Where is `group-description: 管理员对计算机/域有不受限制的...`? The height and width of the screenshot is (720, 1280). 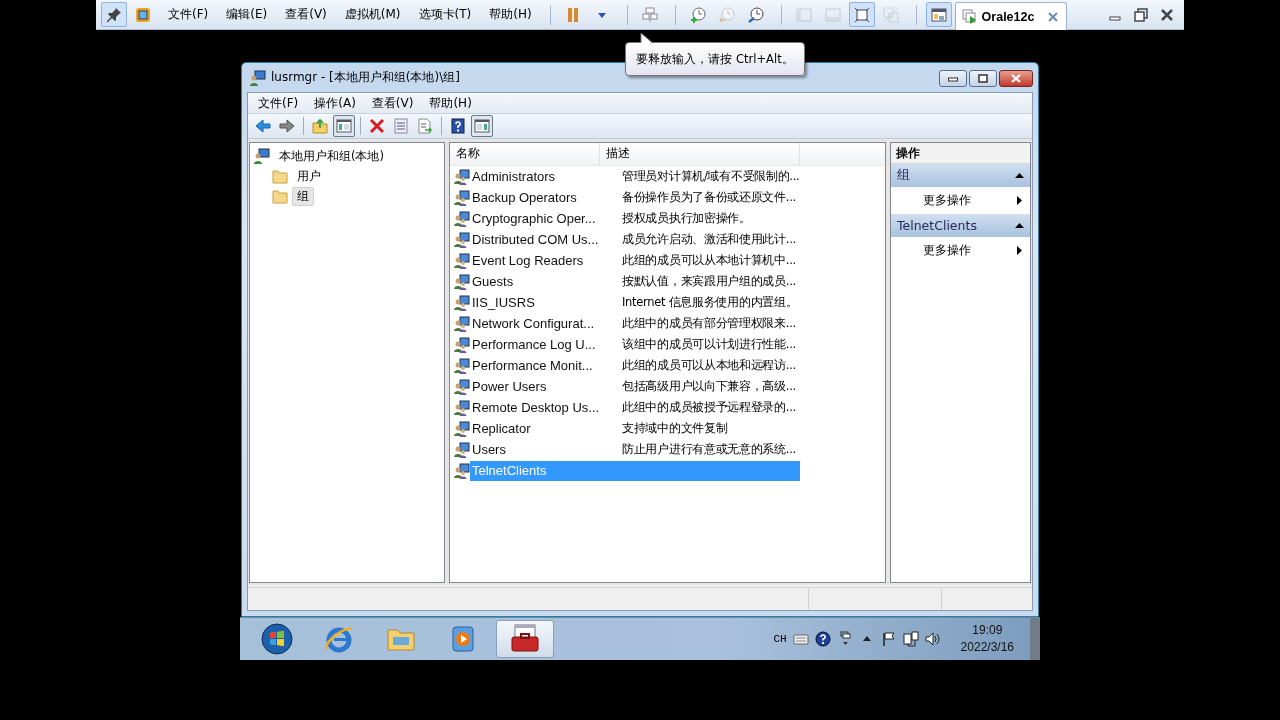 group-description: 管理员对计算机/域有不受限制的... is located at coordinates (711, 176).